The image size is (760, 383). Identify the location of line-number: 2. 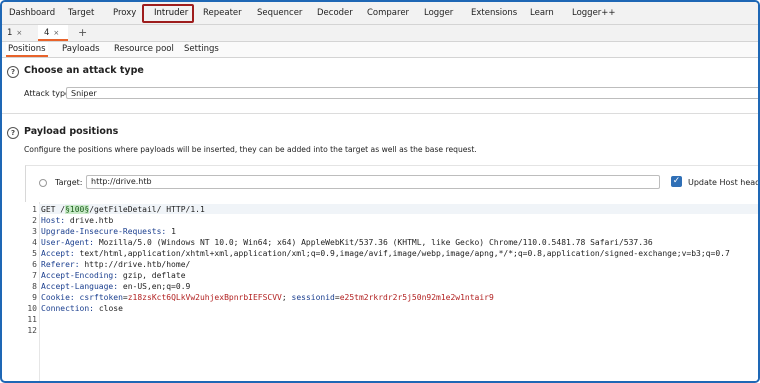
(34, 220).